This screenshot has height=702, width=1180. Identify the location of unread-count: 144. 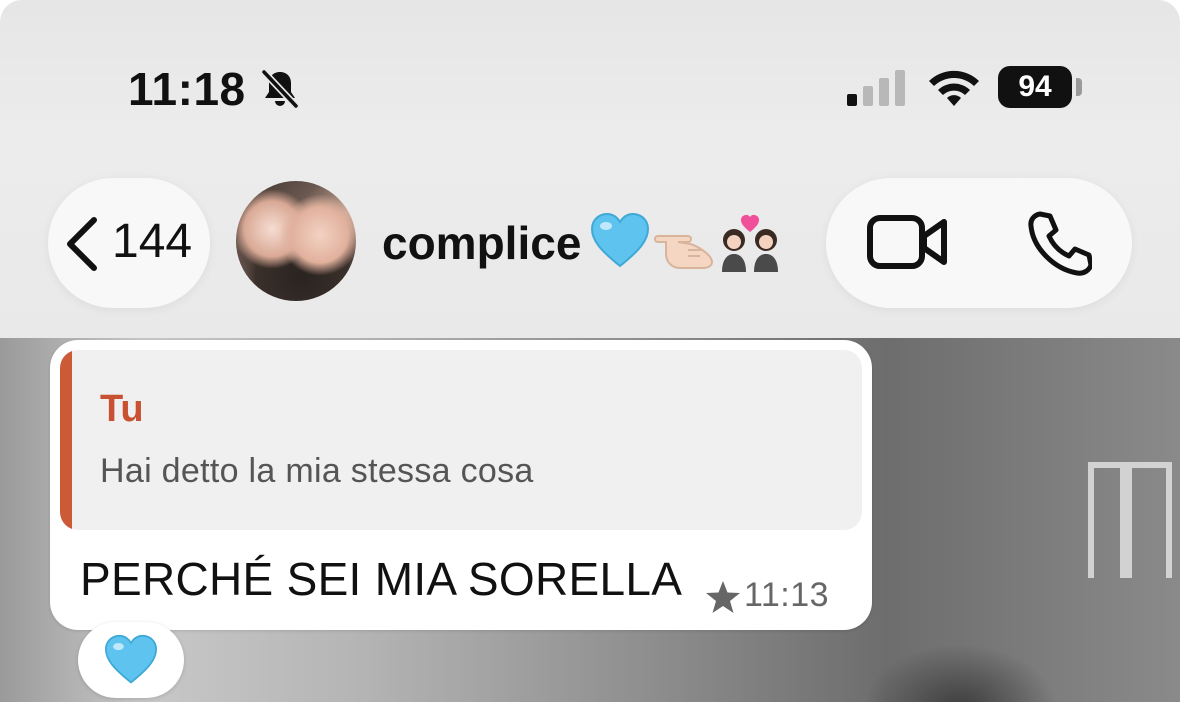
(152, 241).